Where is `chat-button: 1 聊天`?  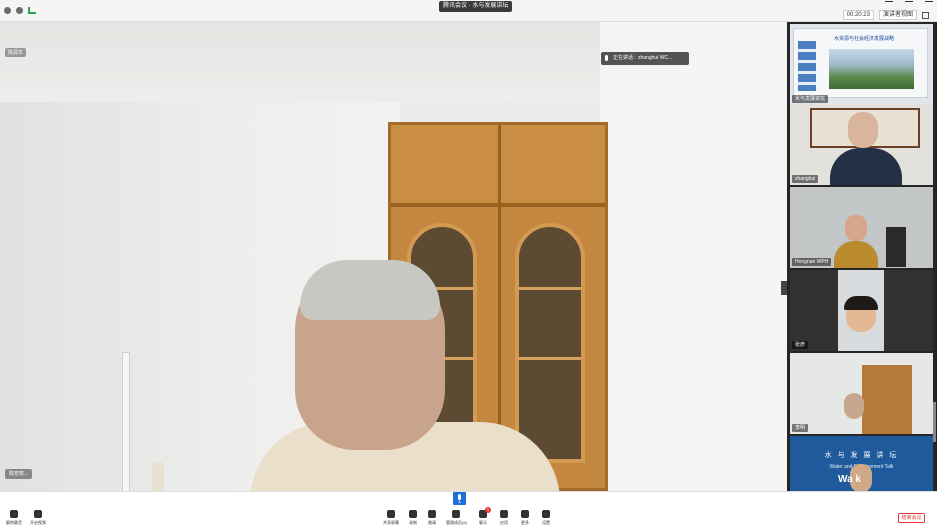
chat-button: 1 聊天 is located at coordinates (485, 516).